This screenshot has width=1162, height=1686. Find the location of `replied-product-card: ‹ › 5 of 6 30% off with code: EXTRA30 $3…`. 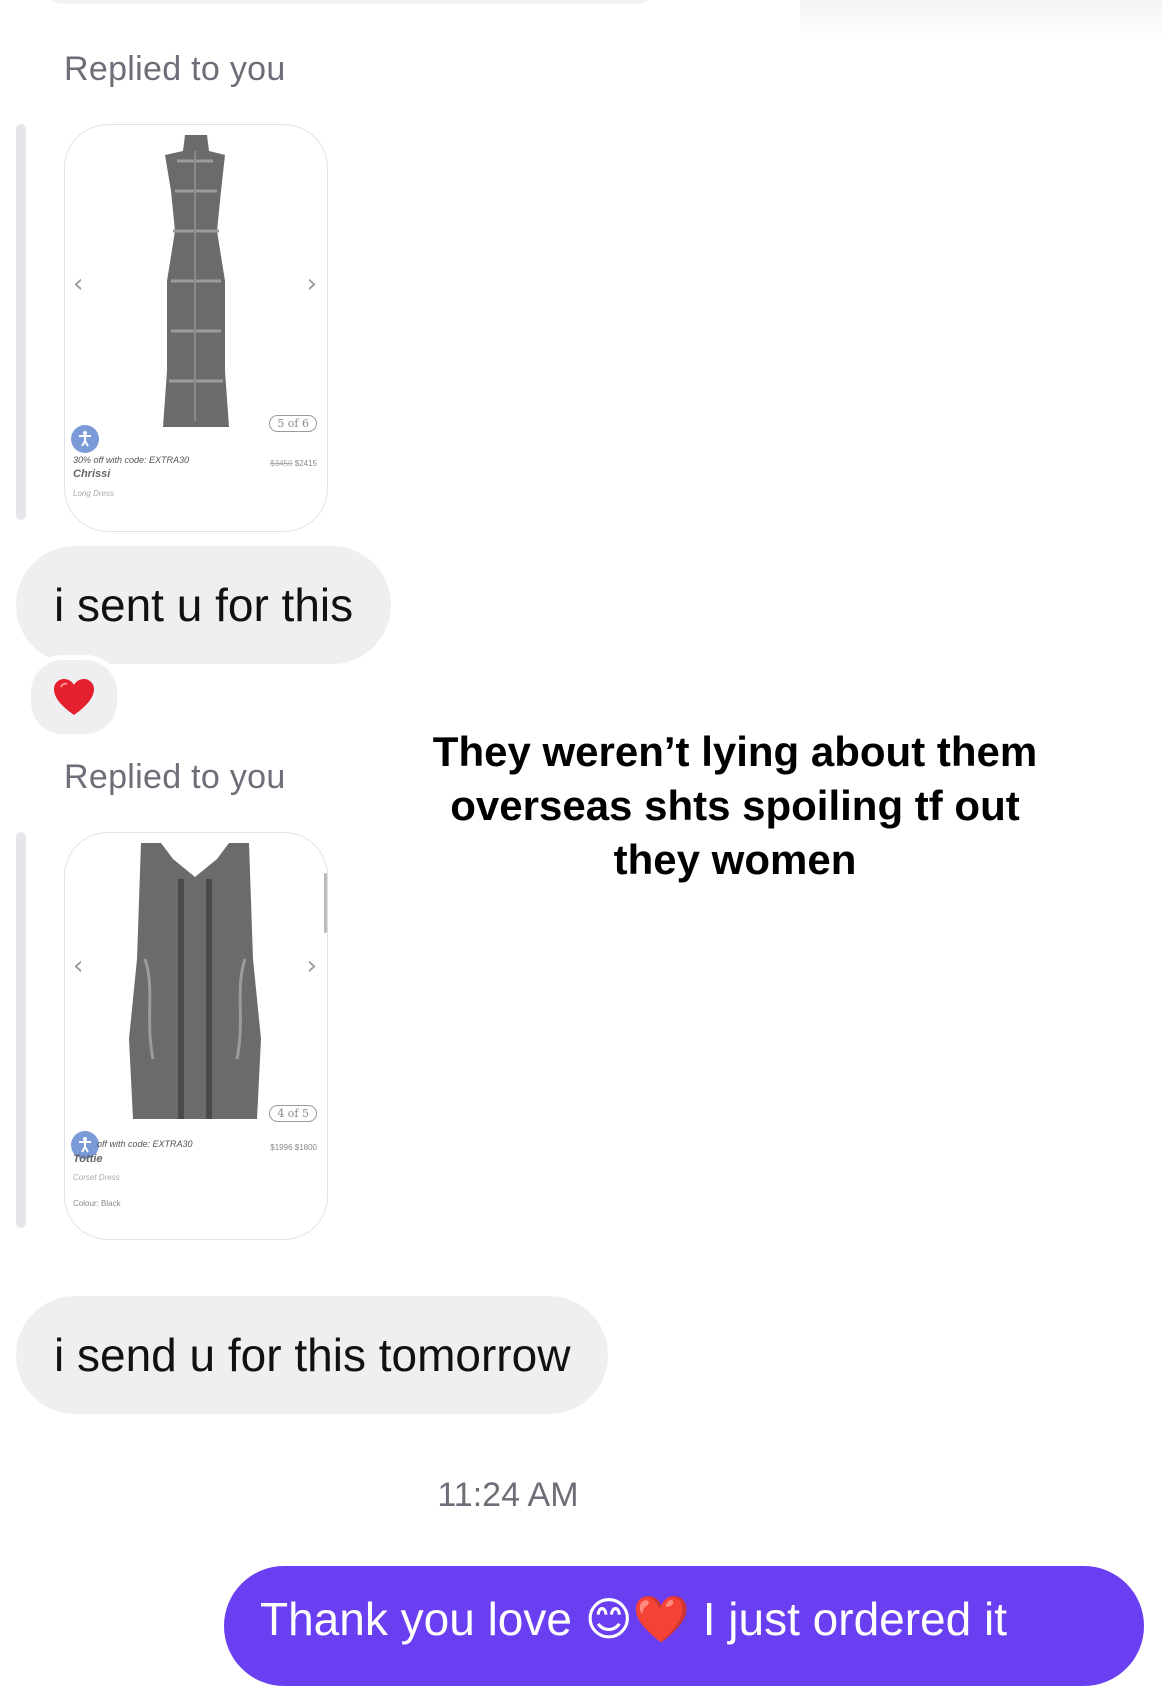

replied-product-card: ‹ › 5 of 6 30% off with code: EXTRA30 $3… is located at coordinates (196, 328).